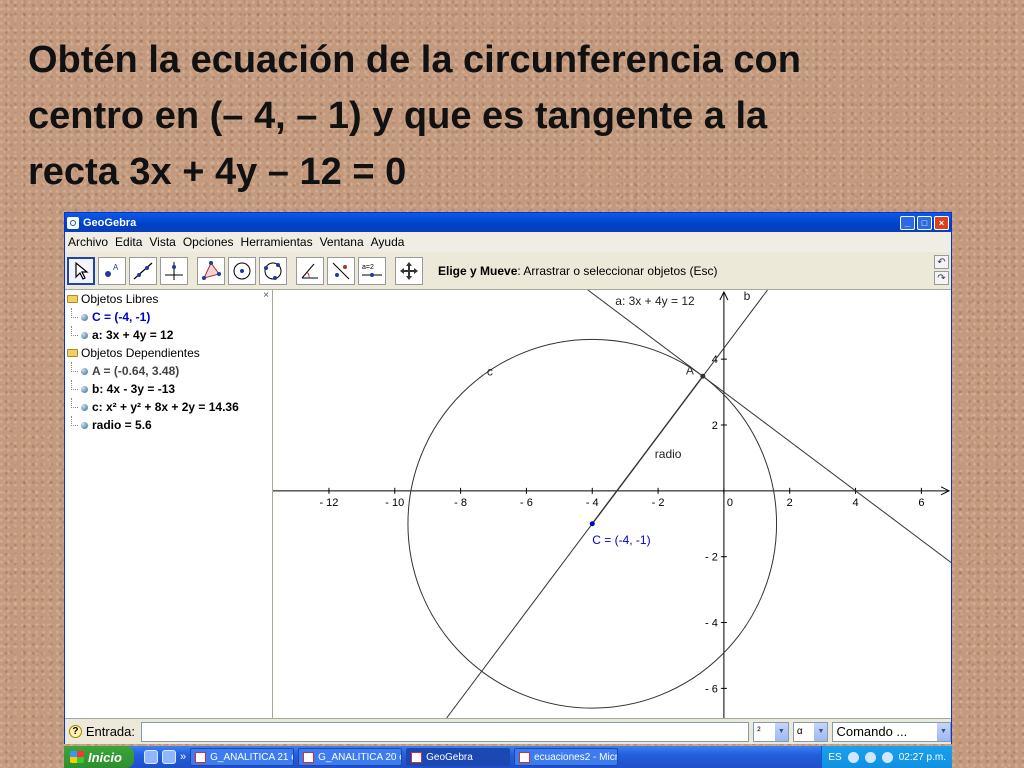  Describe the element at coordinates (855, 503) in the screenshot. I see `x-tick-label: 4` at that location.